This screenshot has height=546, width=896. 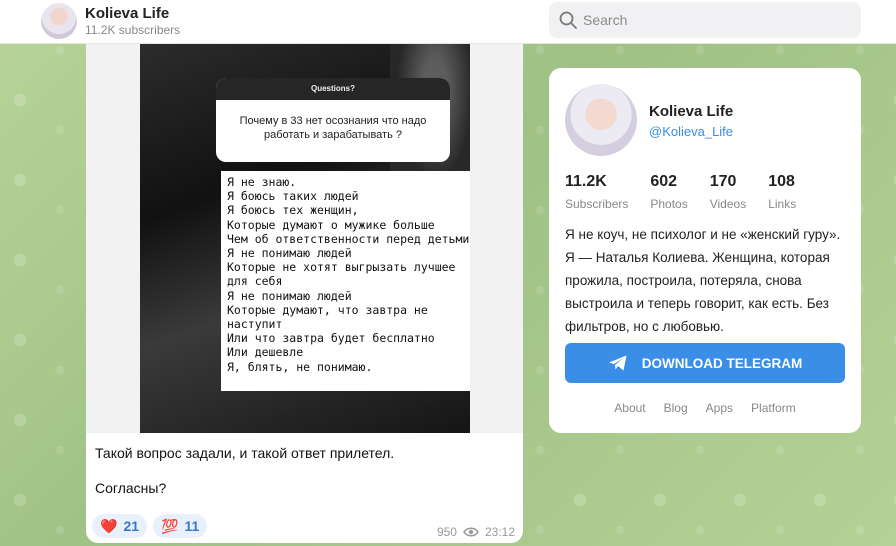 I want to click on channel-header: Kolieva Life 11.2K subscribers, so click(x=448, y=22).